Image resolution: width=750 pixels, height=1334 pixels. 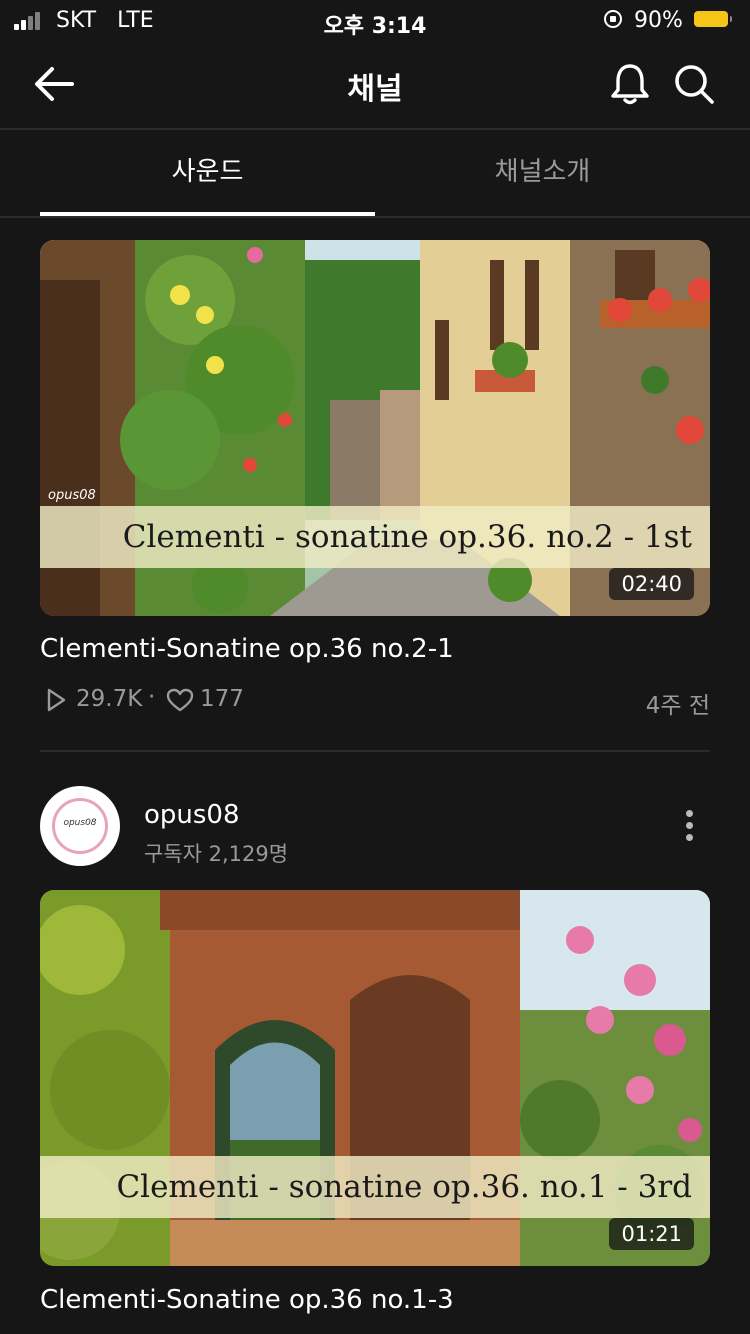 I want to click on bell-icon, so click(x=630, y=84).